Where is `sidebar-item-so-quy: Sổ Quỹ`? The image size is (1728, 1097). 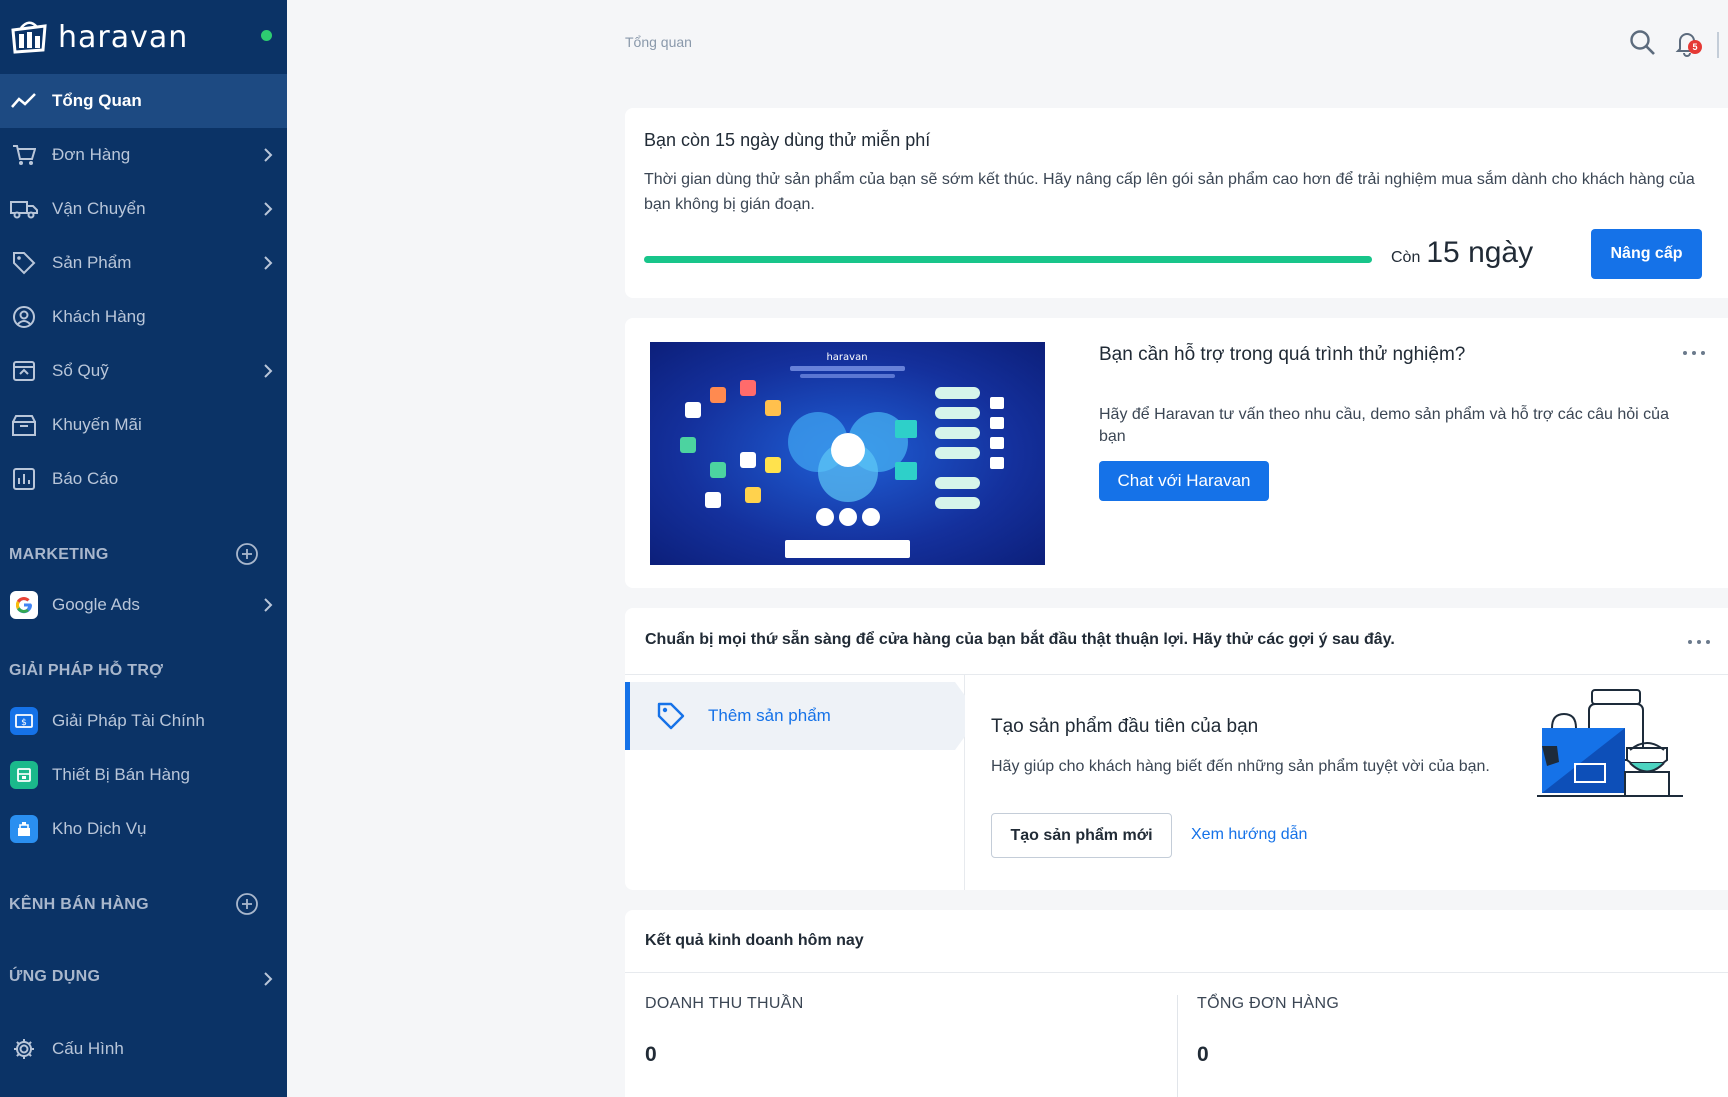 sidebar-item-so-quy: Sổ Quỹ is located at coordinates (143, 371).